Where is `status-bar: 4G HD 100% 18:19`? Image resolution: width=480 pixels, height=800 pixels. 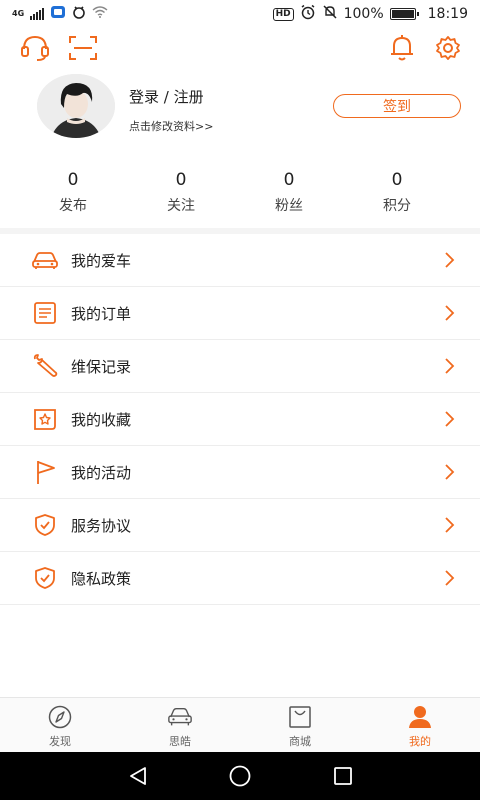 status-bar: 4G HD 100% 18:19 is located at coordinates (240, 14).